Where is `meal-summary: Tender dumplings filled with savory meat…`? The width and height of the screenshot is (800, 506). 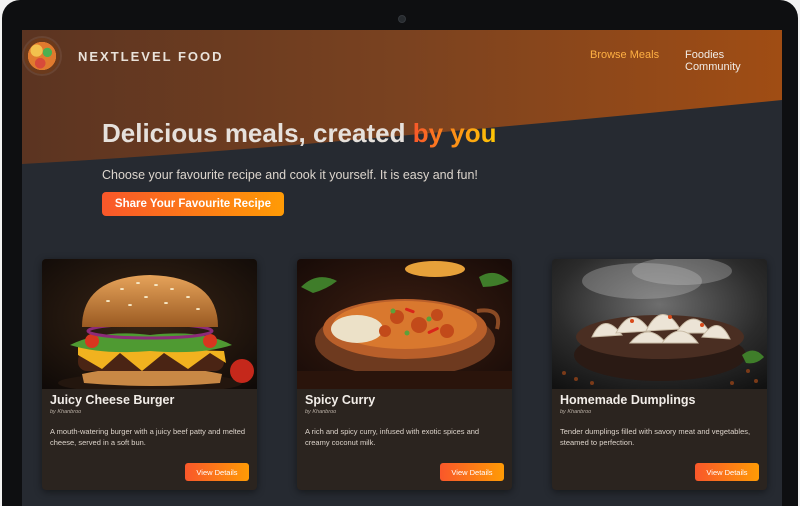 meal-summary: Tender dumplings filled with savory meat… is located at coordinates (655, 437).